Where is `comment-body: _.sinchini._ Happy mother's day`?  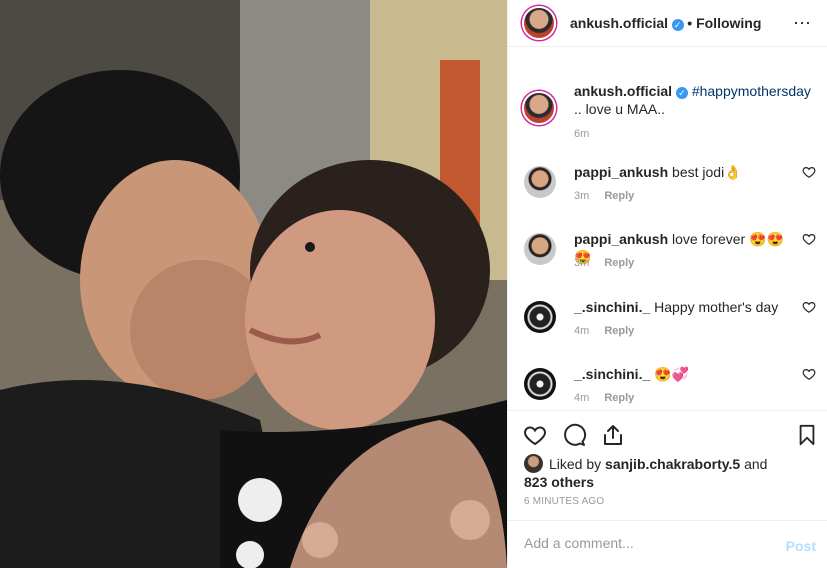
comment-body: _.sinchini._ Happy mother's day is located at coordinates (684, 307).